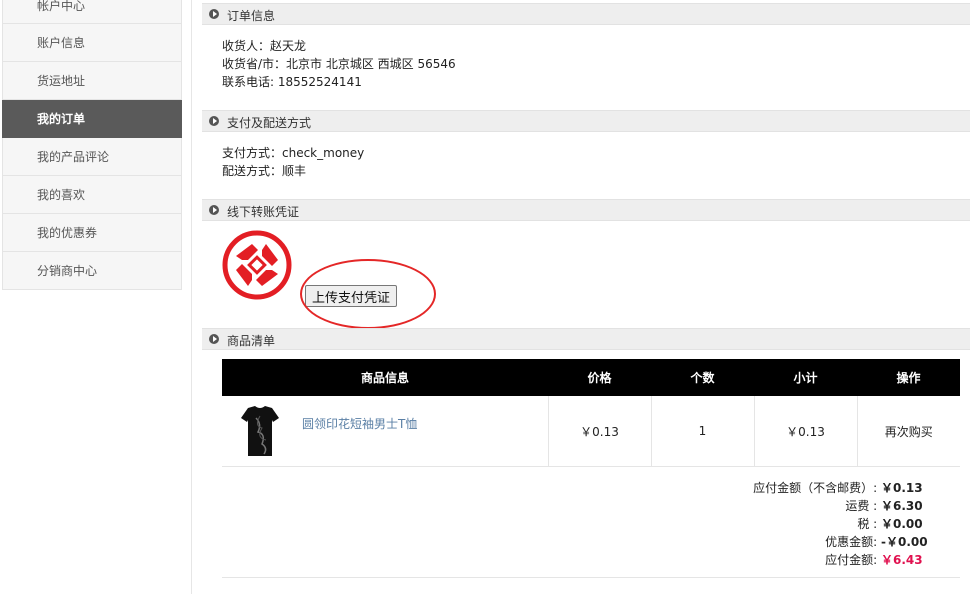  What do you see at coordinates (92, 12) in the screenshot?
I see `sidebar-item-account-center: 帐户中心` at bounding box center [92, 12].